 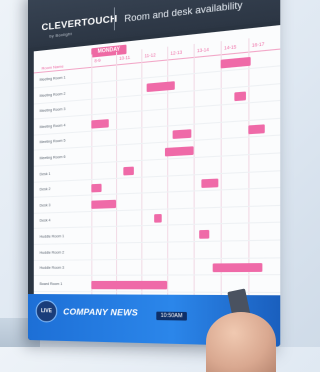 I want to click on room-label: Desk 4, so click(x=45, y=221).